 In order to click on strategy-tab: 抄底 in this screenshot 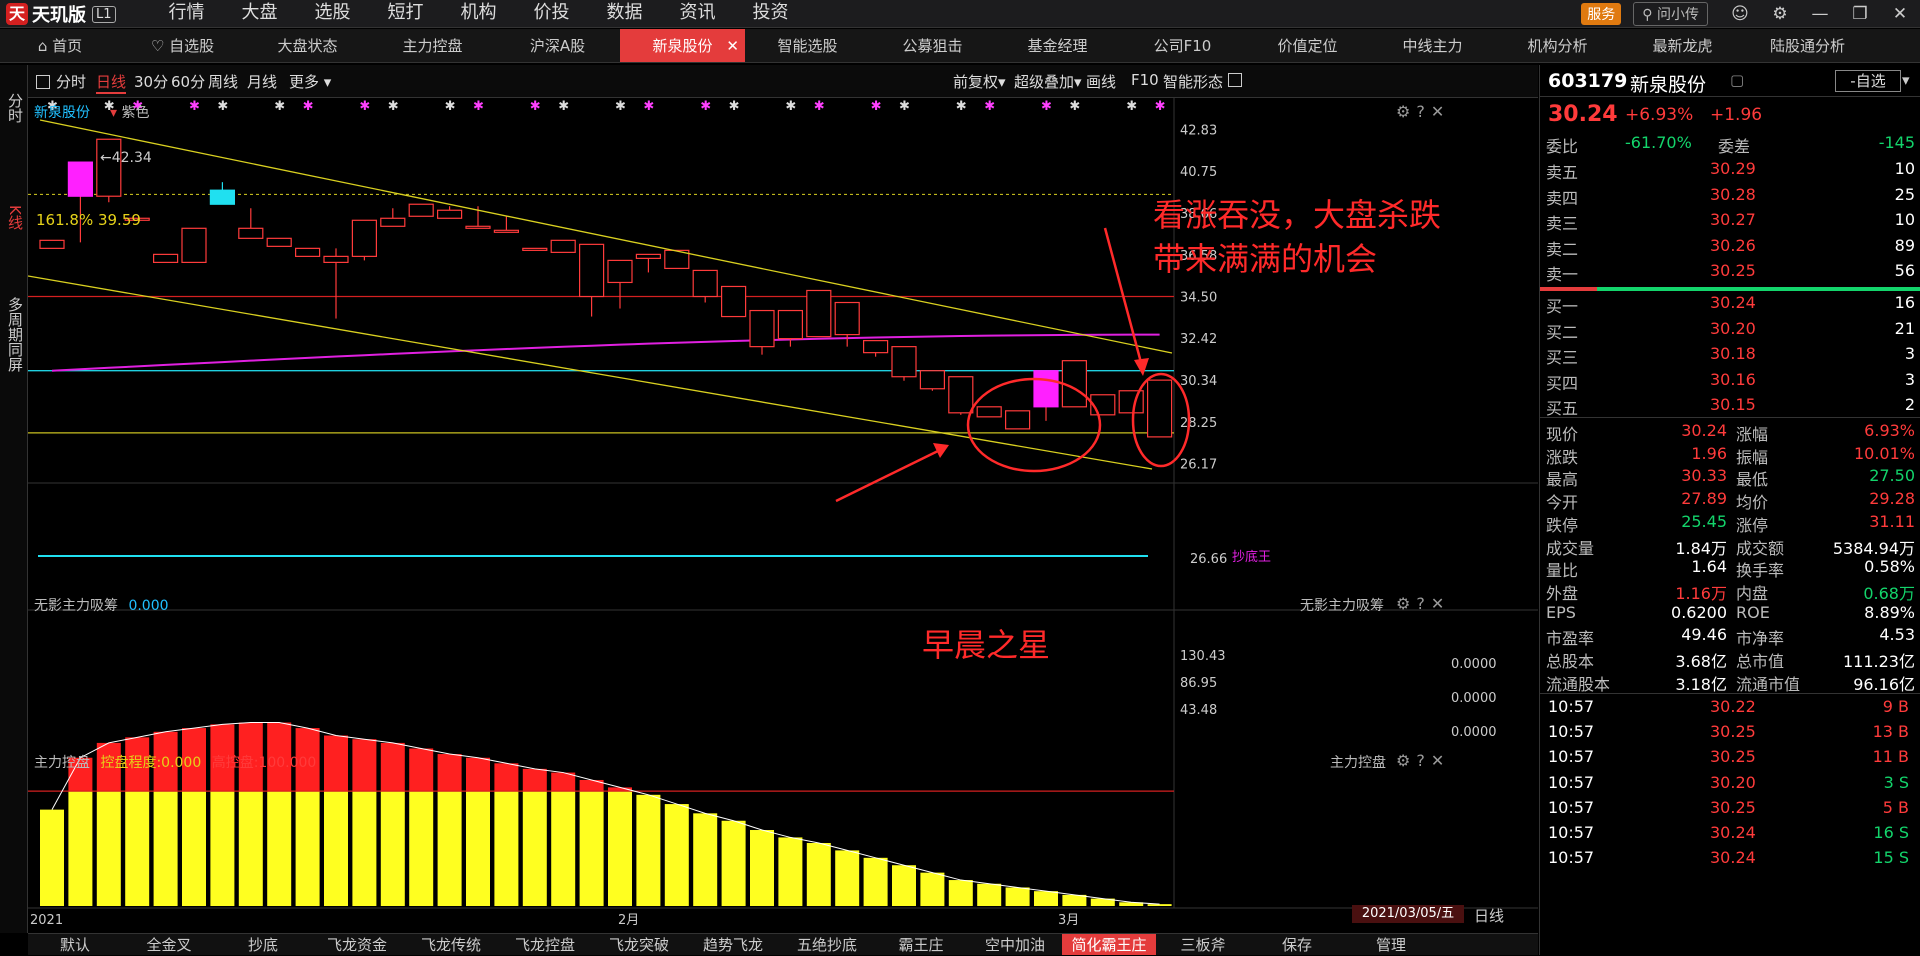, I will do `click(263, 944)`.